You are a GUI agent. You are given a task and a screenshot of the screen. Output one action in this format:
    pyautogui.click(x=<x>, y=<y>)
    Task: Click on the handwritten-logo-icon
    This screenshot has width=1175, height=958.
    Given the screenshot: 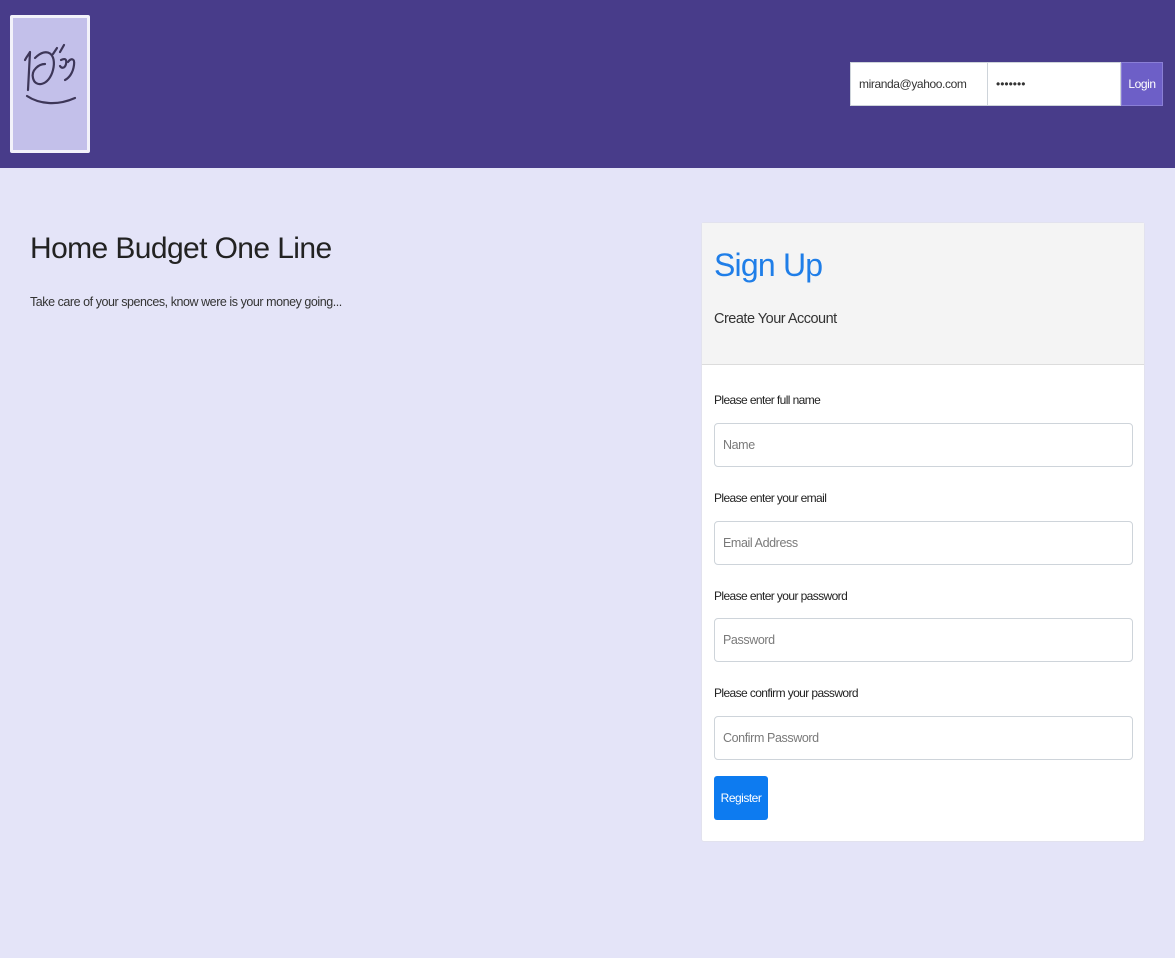 What is the action you would take?
    pyautogui.click(x=50, y=74)
    